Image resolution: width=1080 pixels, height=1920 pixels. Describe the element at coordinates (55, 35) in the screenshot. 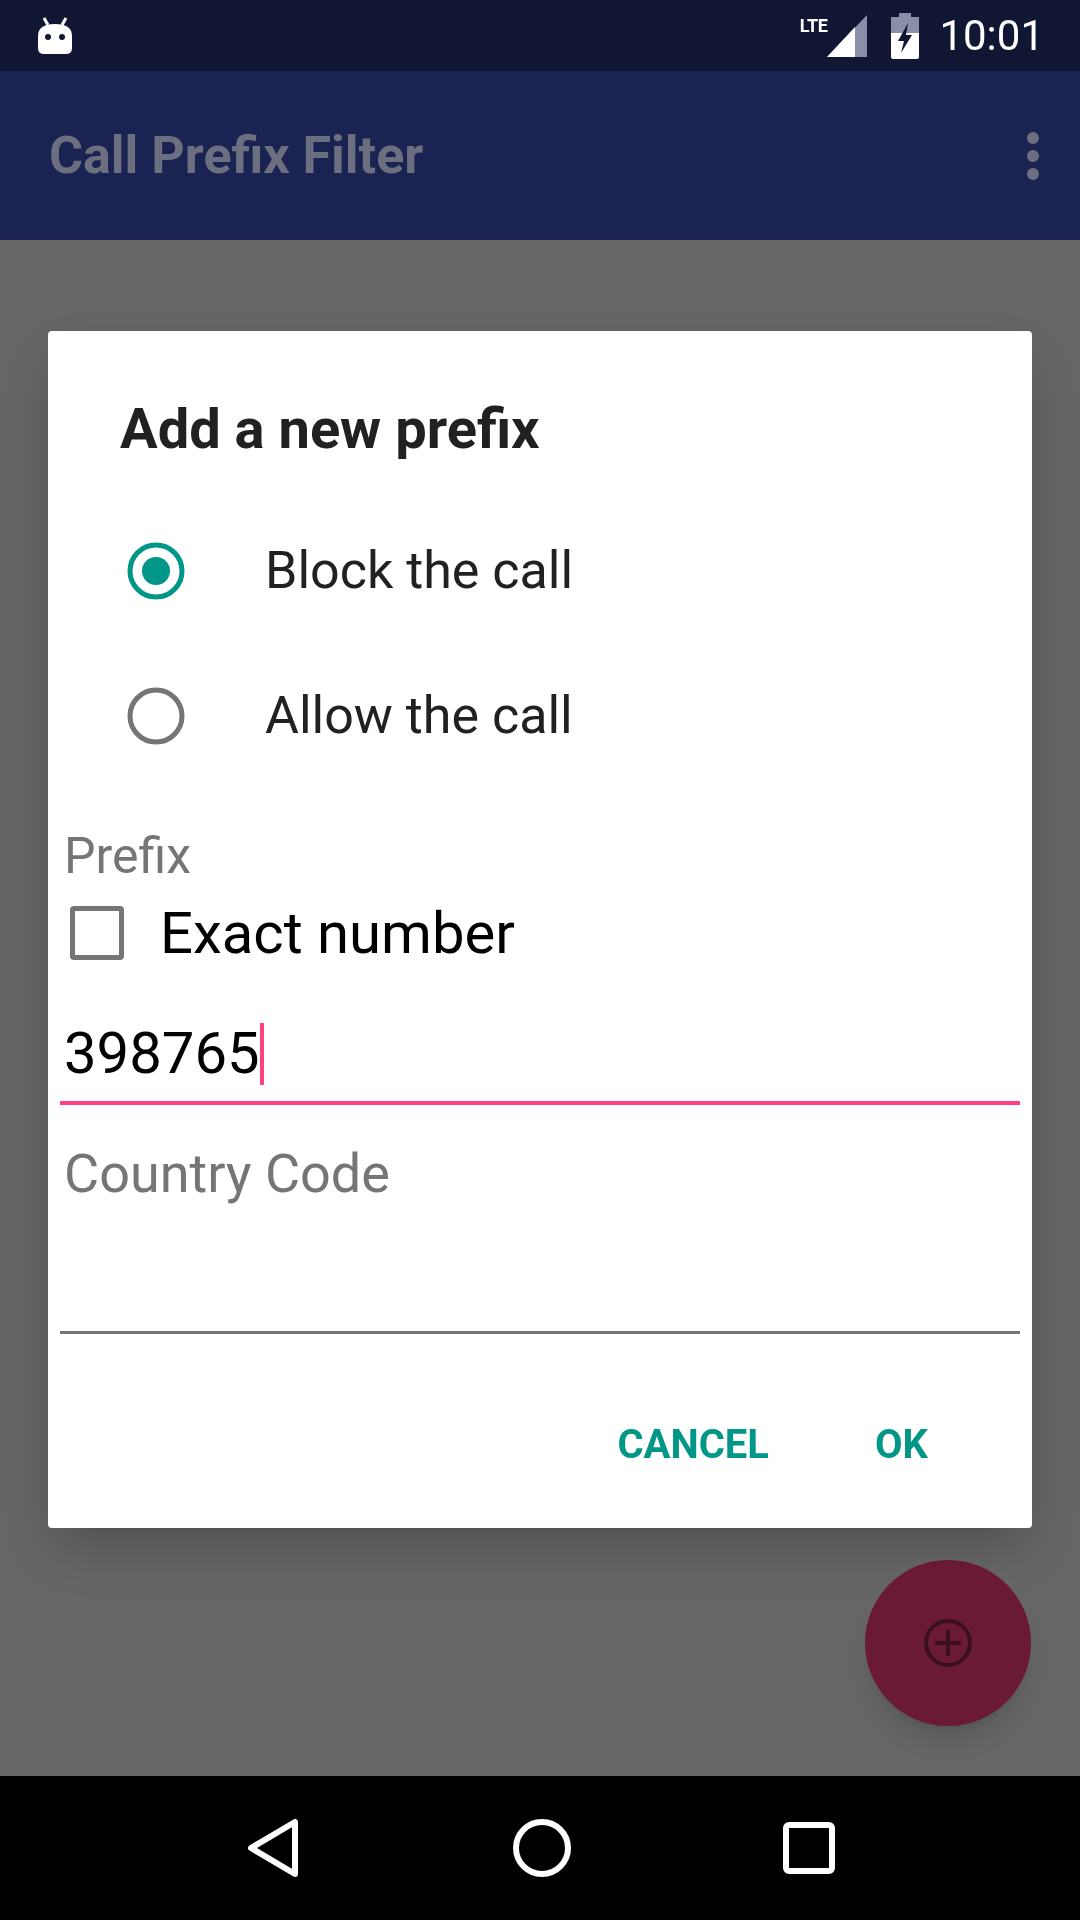

I see `android-icon` at that location.